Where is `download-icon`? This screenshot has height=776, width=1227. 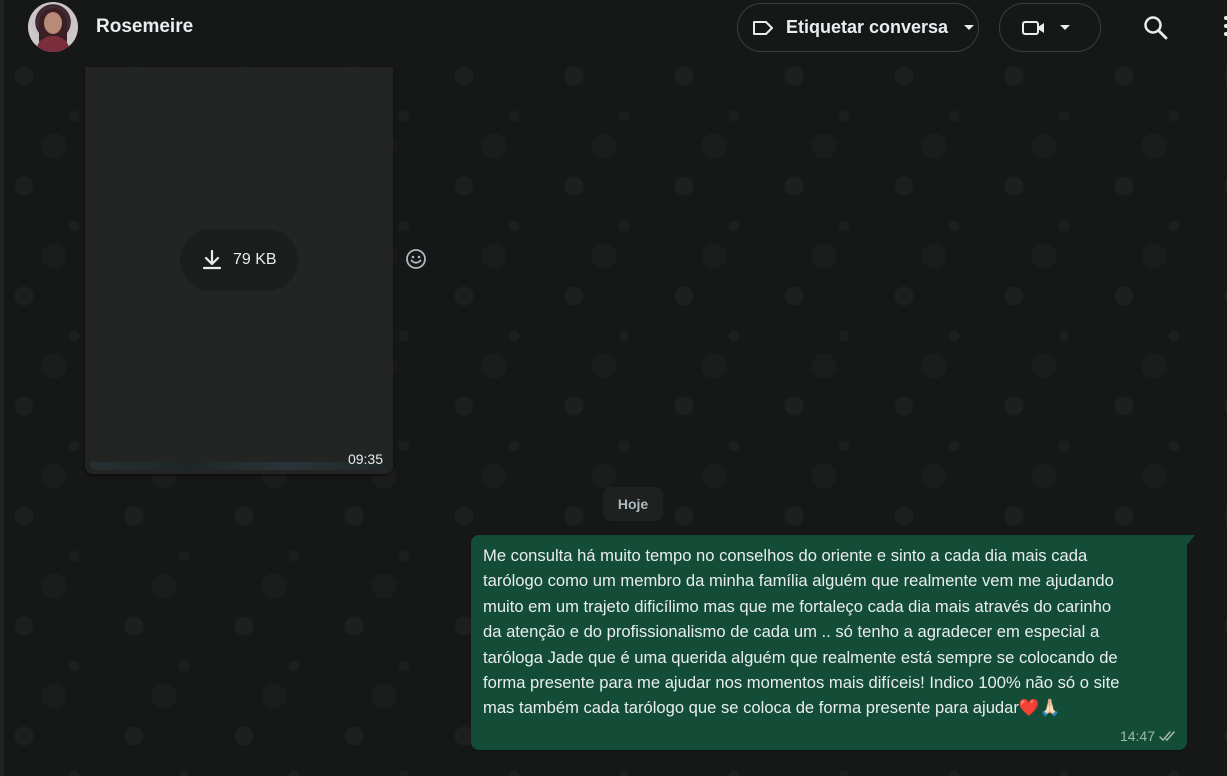 download-icon is located at coordinates (212, 259).